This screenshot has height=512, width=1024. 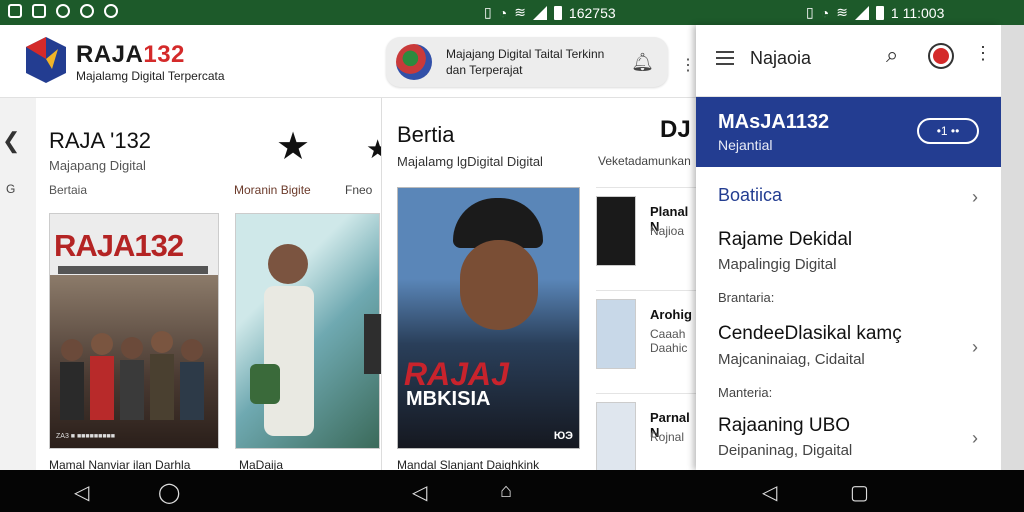 I want to click on menu-icon, so click(x=725, y=58).